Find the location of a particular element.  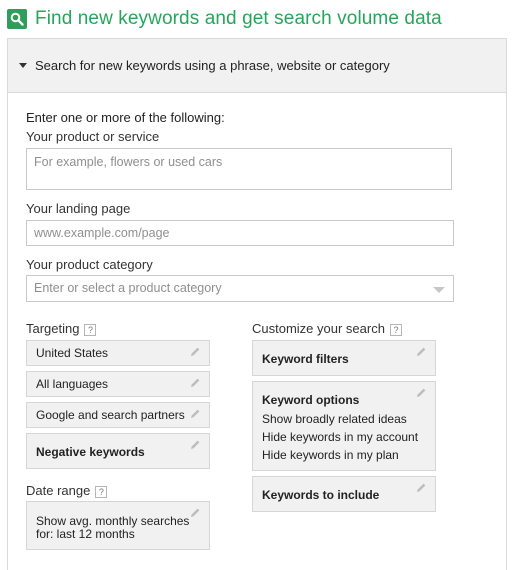

keyword-filters-card: Keyword filters is located at coordinates (344, 358).